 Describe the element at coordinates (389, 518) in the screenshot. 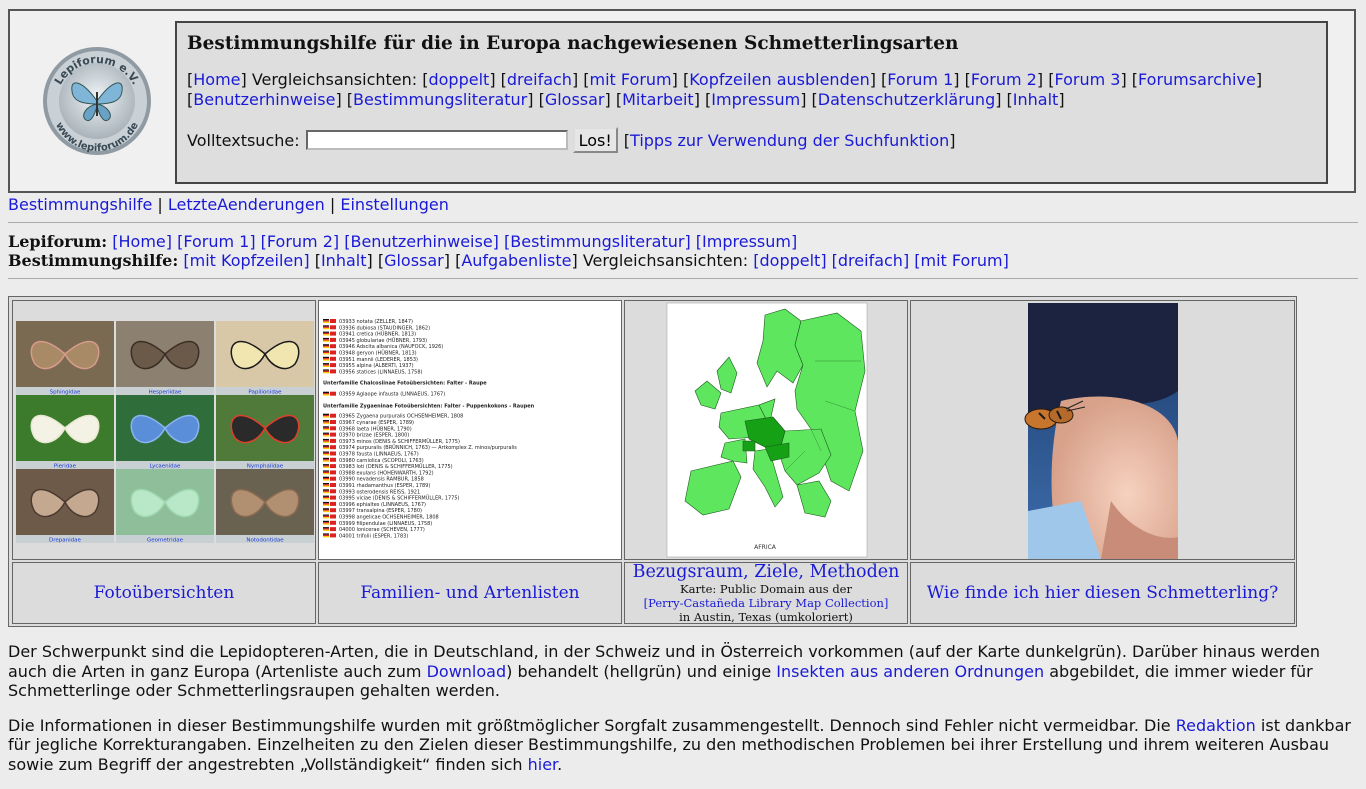

I see `species-row: 03998 angelicae OCHSENHEIMER, 1808` at that location.